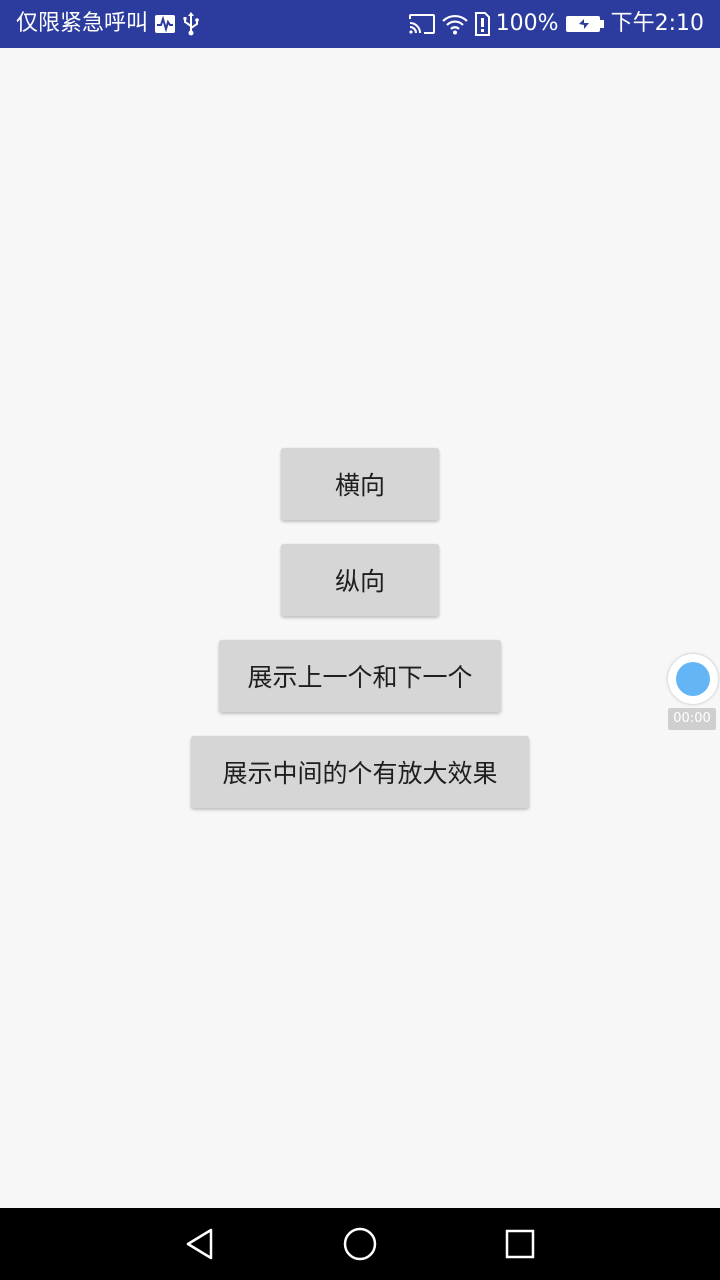  I want to click on activity-icon, so click(165, 24).